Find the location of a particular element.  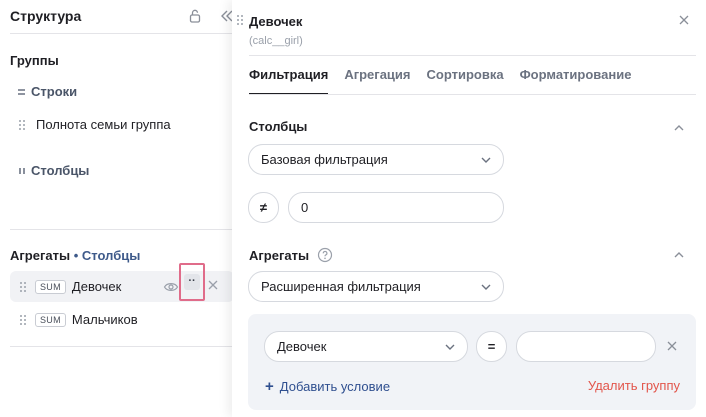

aggregates-title: Агрегаты • Столбцы is located at coordinates (75, 255).